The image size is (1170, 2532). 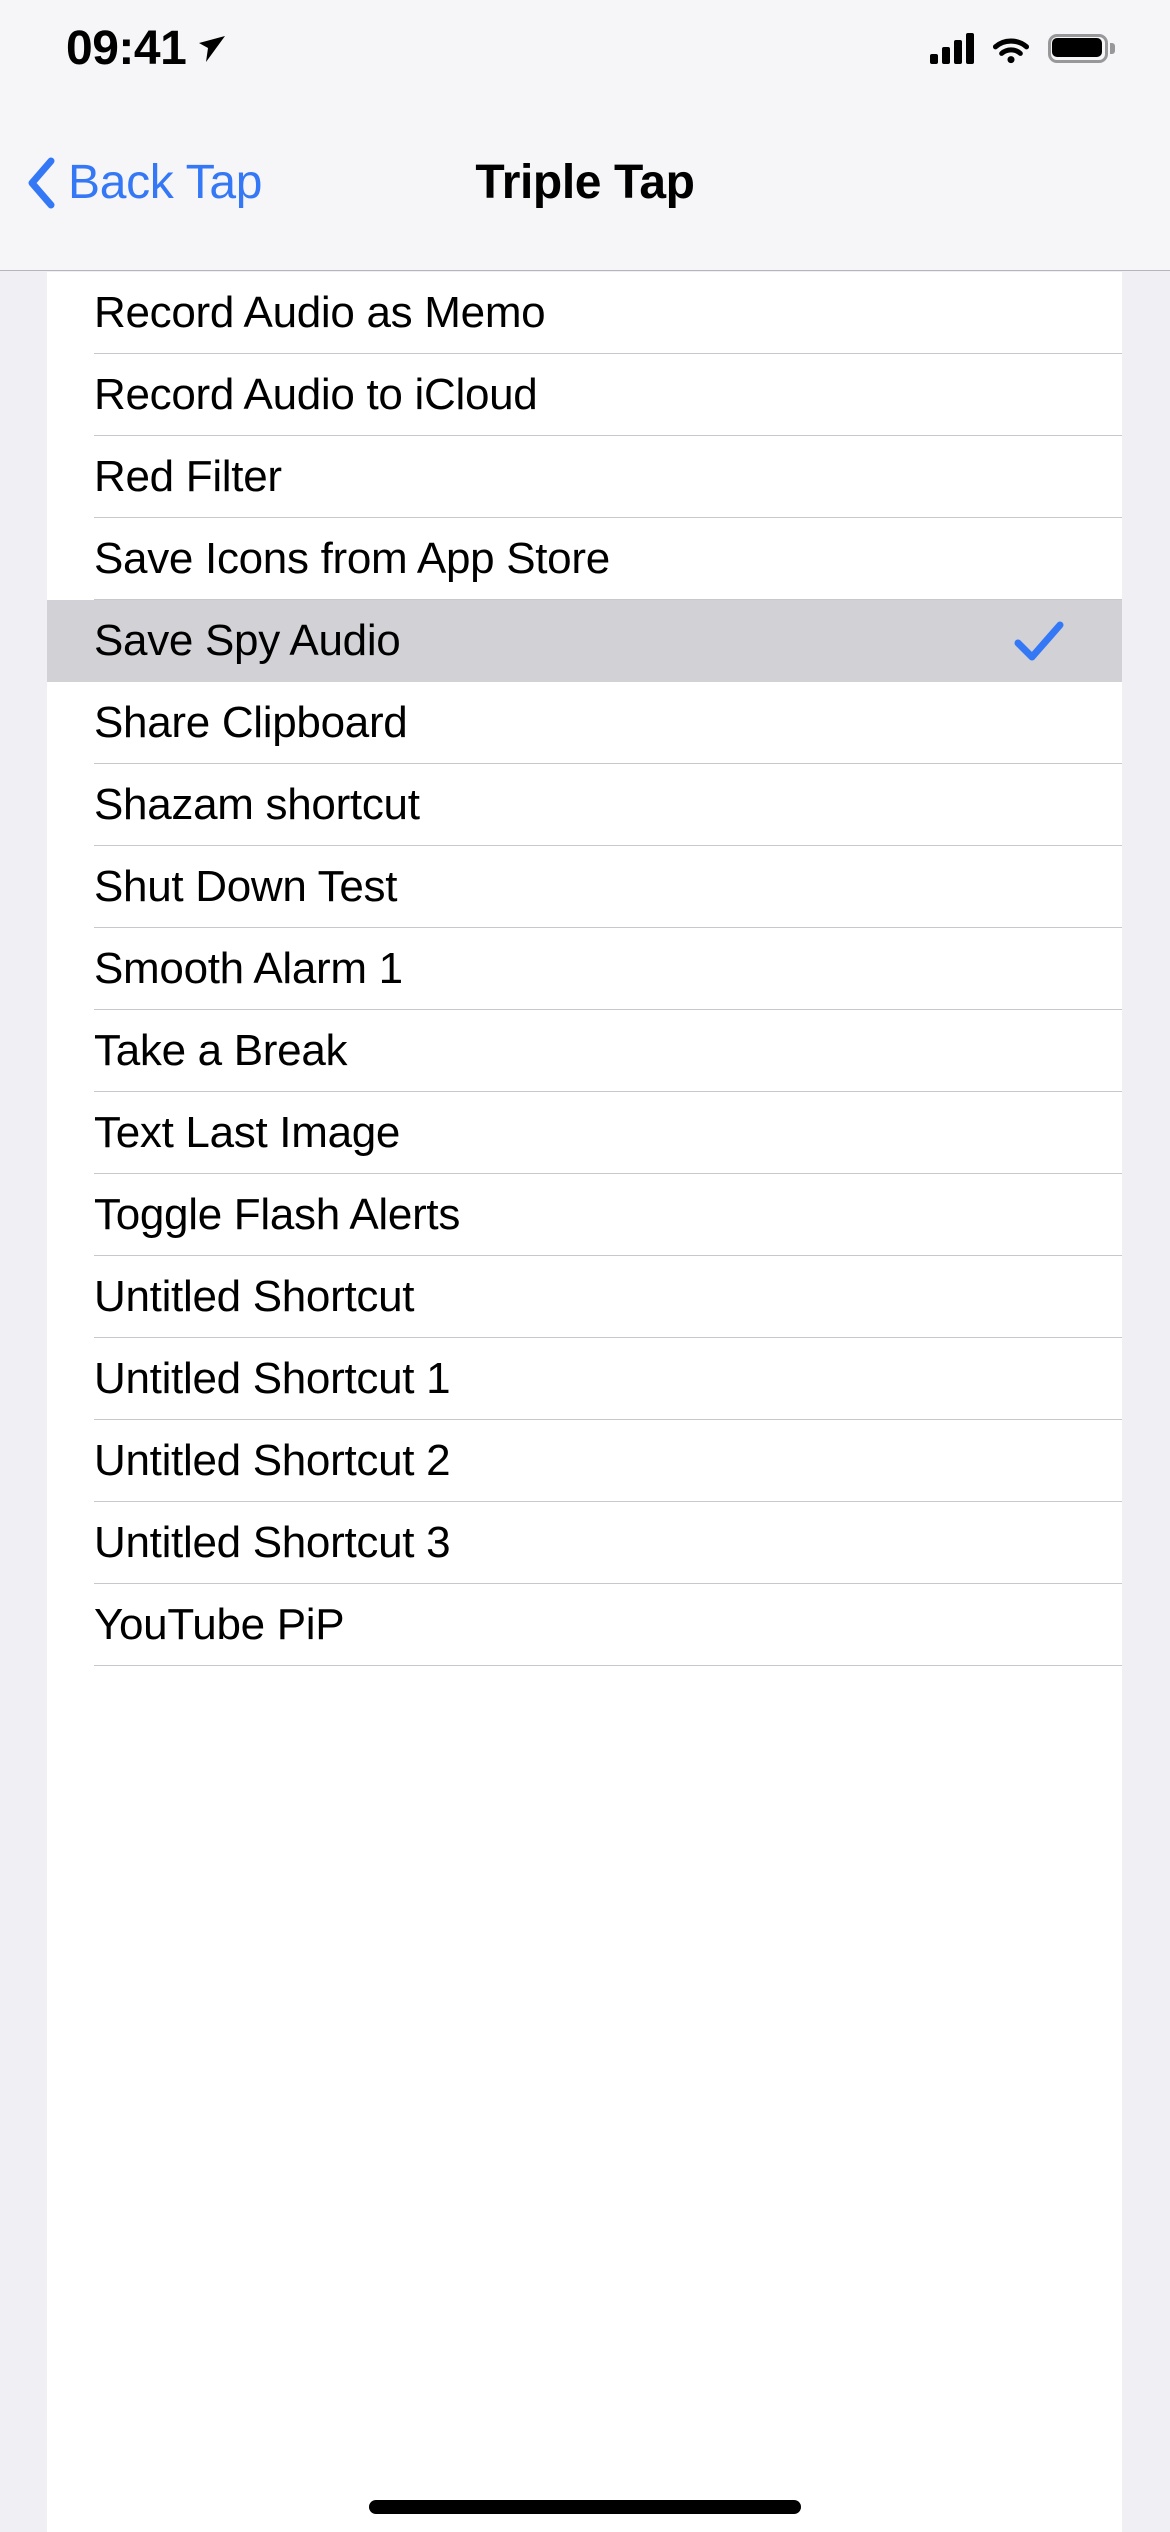 I want to click on list-item-label: Record Audio to iCloud, so click(x=316, y=394).